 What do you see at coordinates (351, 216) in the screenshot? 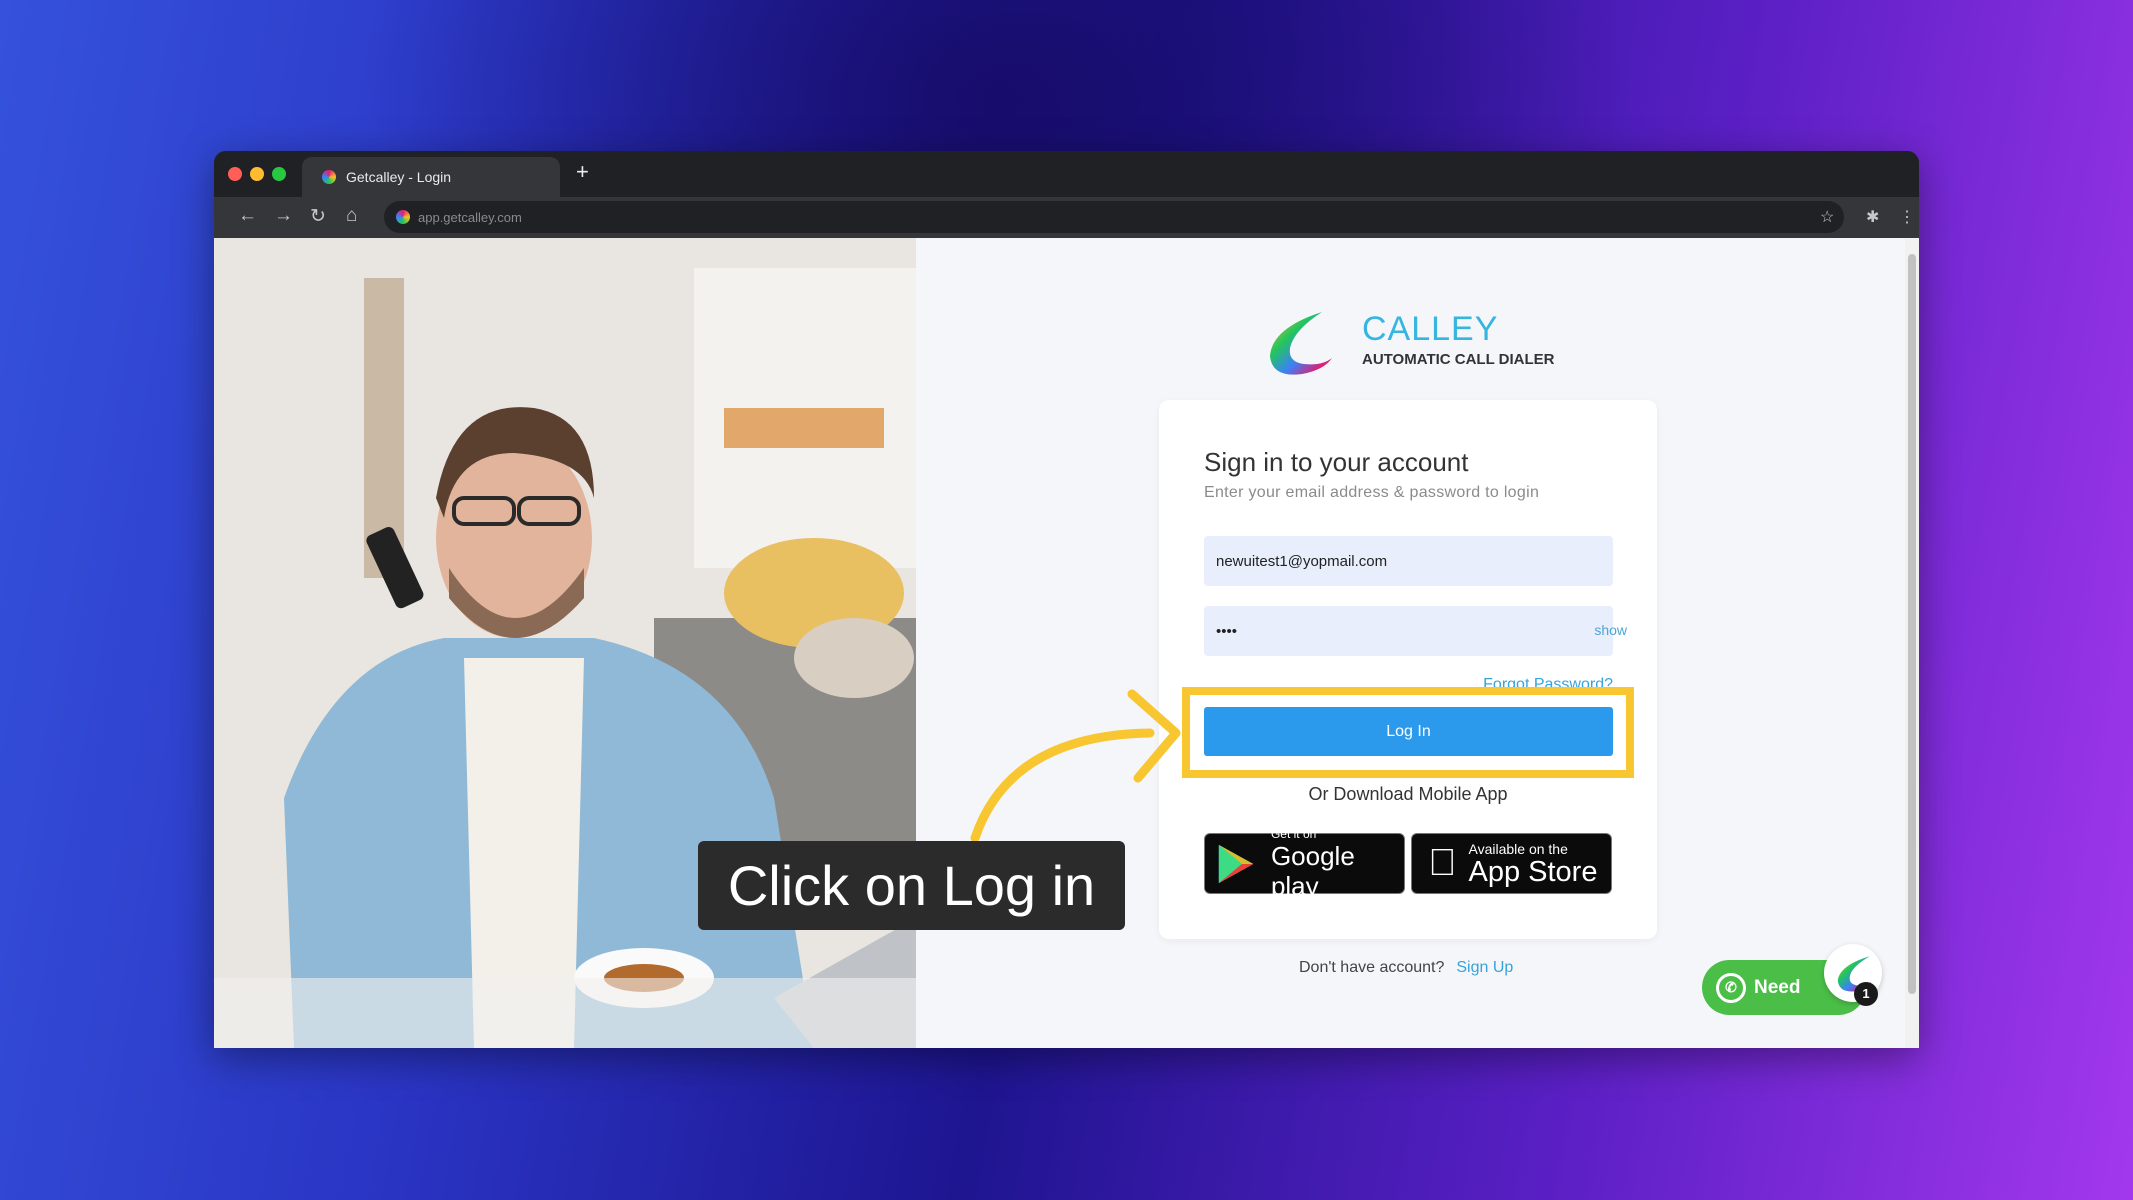
I see `home-icon: ⌂` at bounding box center [351, 216].